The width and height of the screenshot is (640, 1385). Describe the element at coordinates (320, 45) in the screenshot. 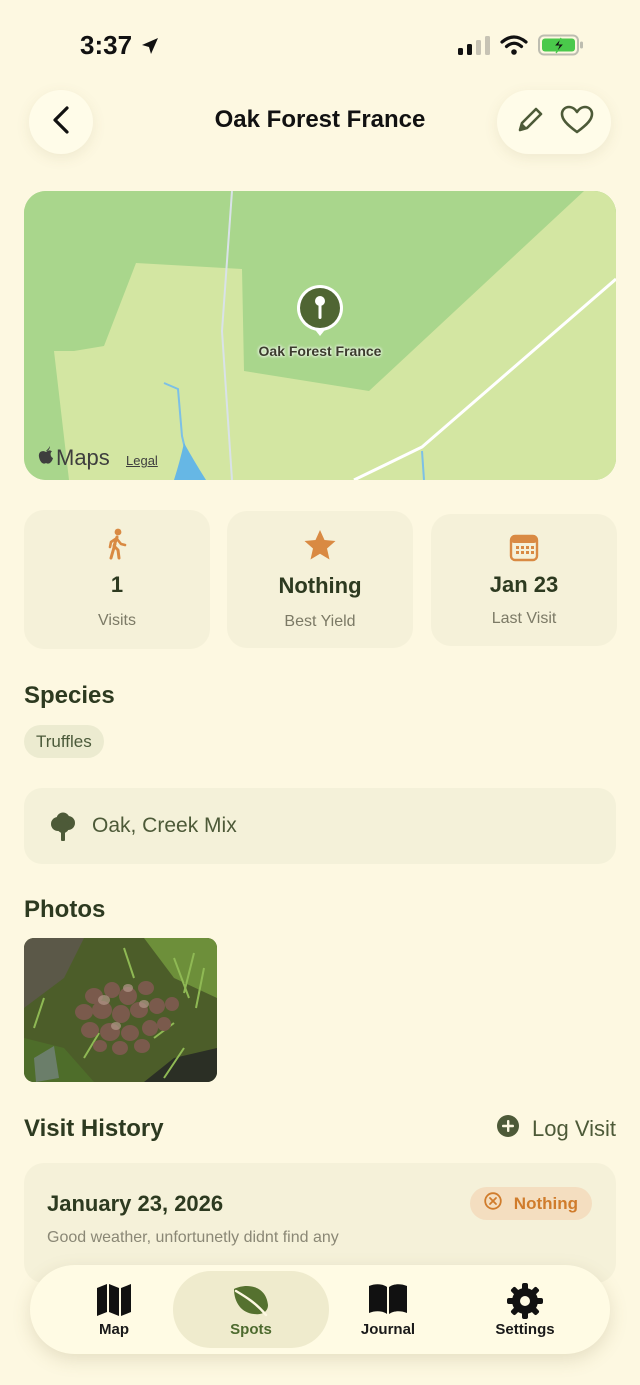

I see `status-bar: 3:37` at that location.